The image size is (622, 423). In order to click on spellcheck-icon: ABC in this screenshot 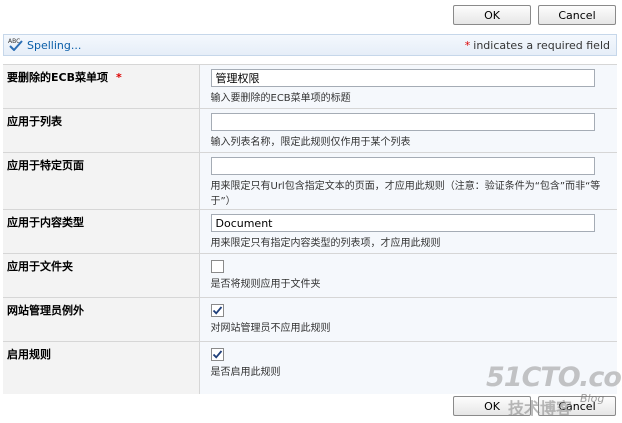, I will do `click(17, 45)`.